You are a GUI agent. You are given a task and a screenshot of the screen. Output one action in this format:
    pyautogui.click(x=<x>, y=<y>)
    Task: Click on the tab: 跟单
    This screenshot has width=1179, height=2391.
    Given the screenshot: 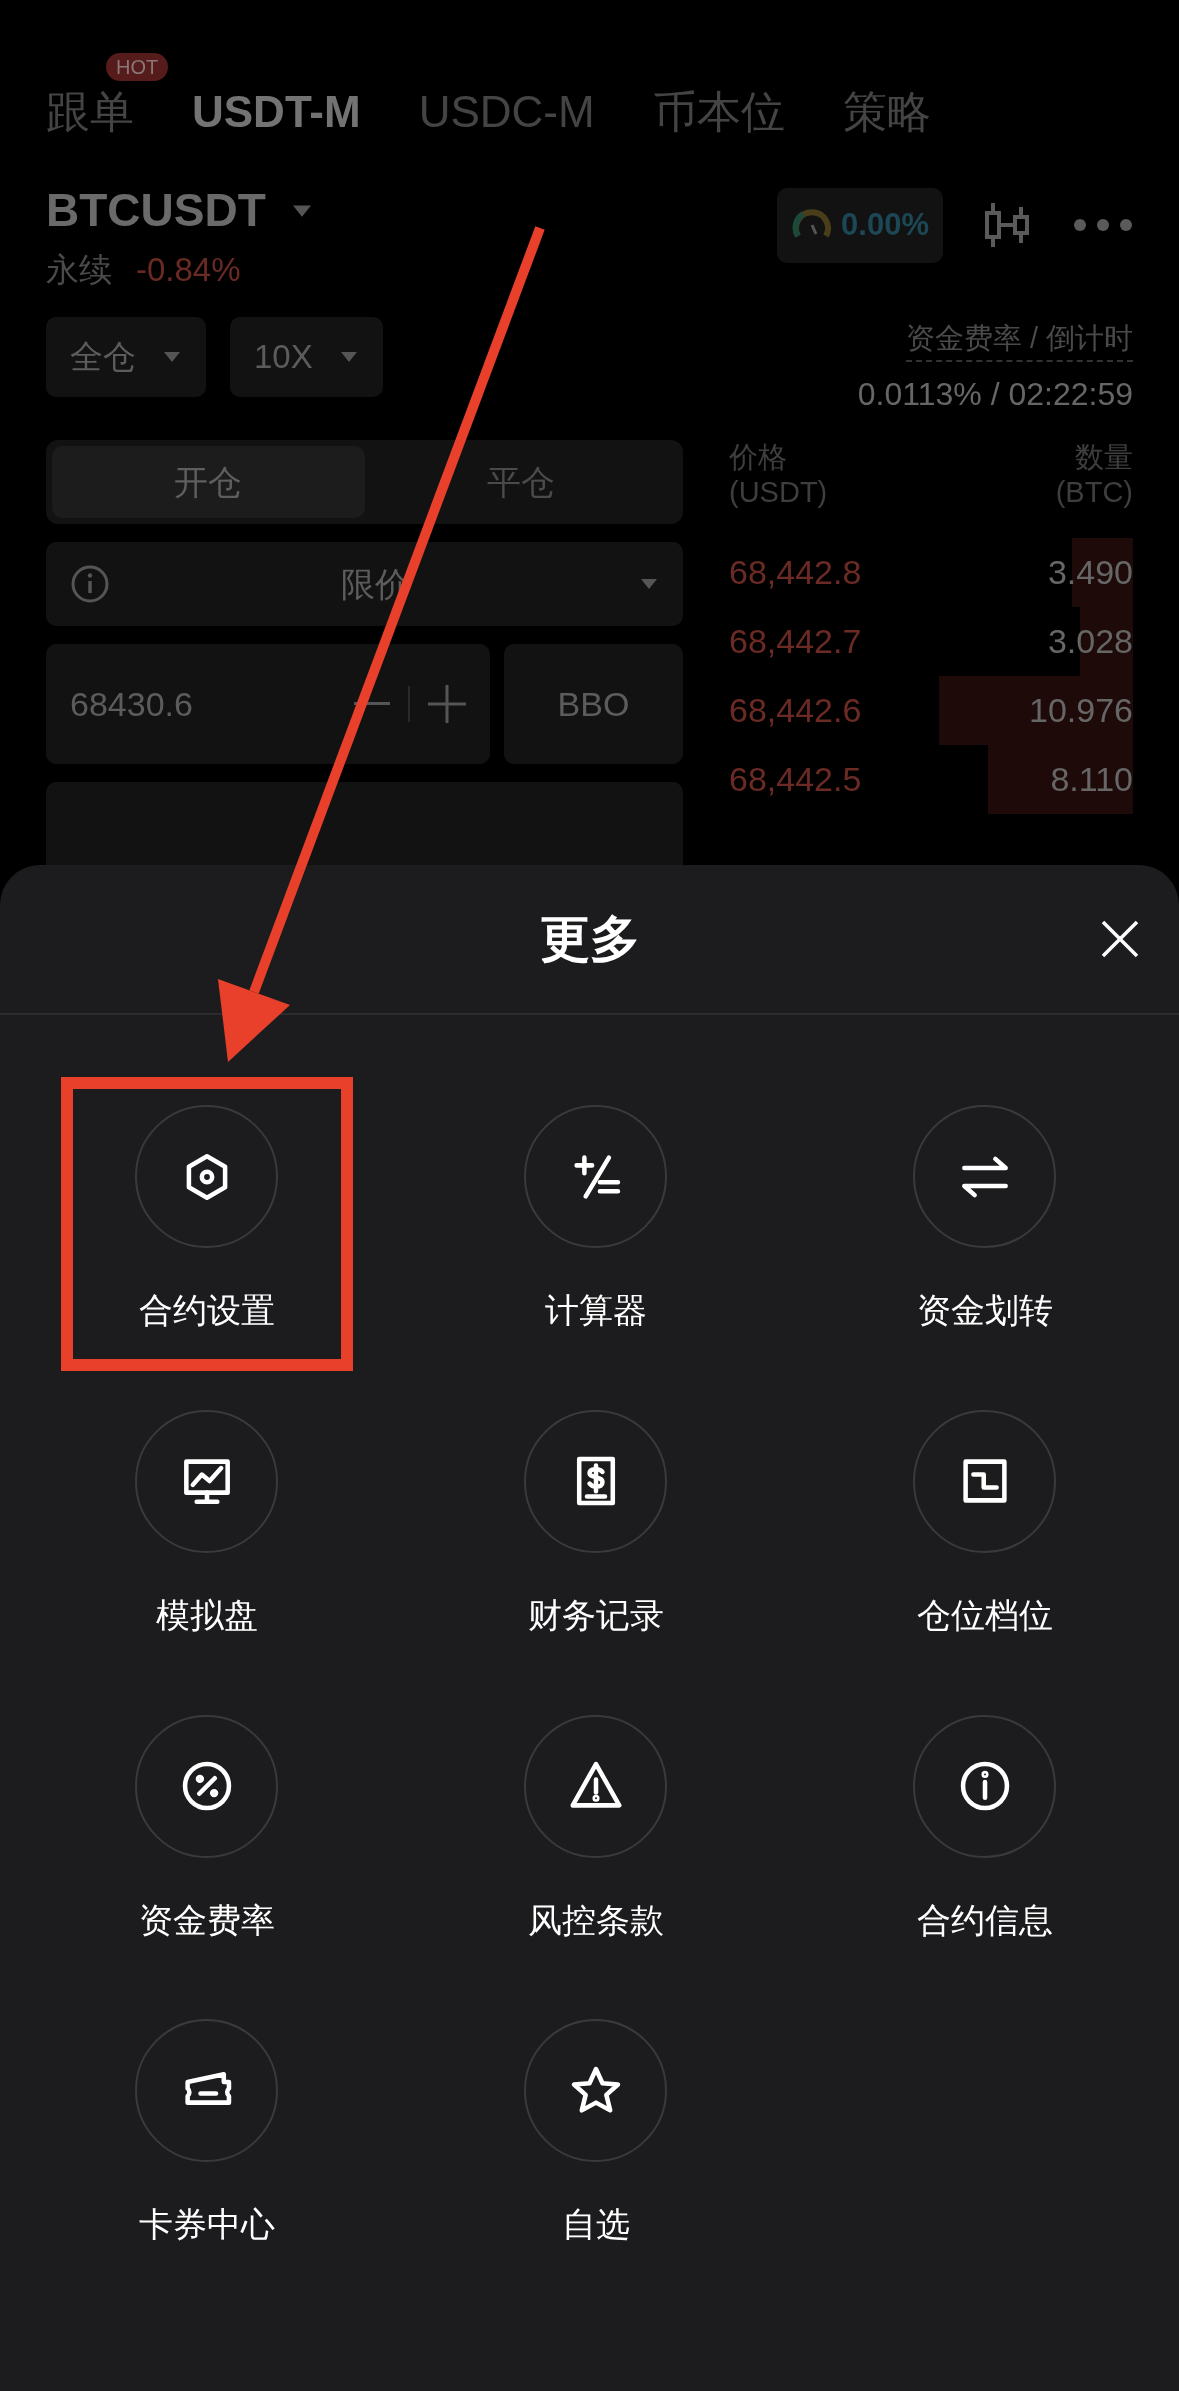 What is the action you would take?
    pyautogui.click(x=90, y=112)
    